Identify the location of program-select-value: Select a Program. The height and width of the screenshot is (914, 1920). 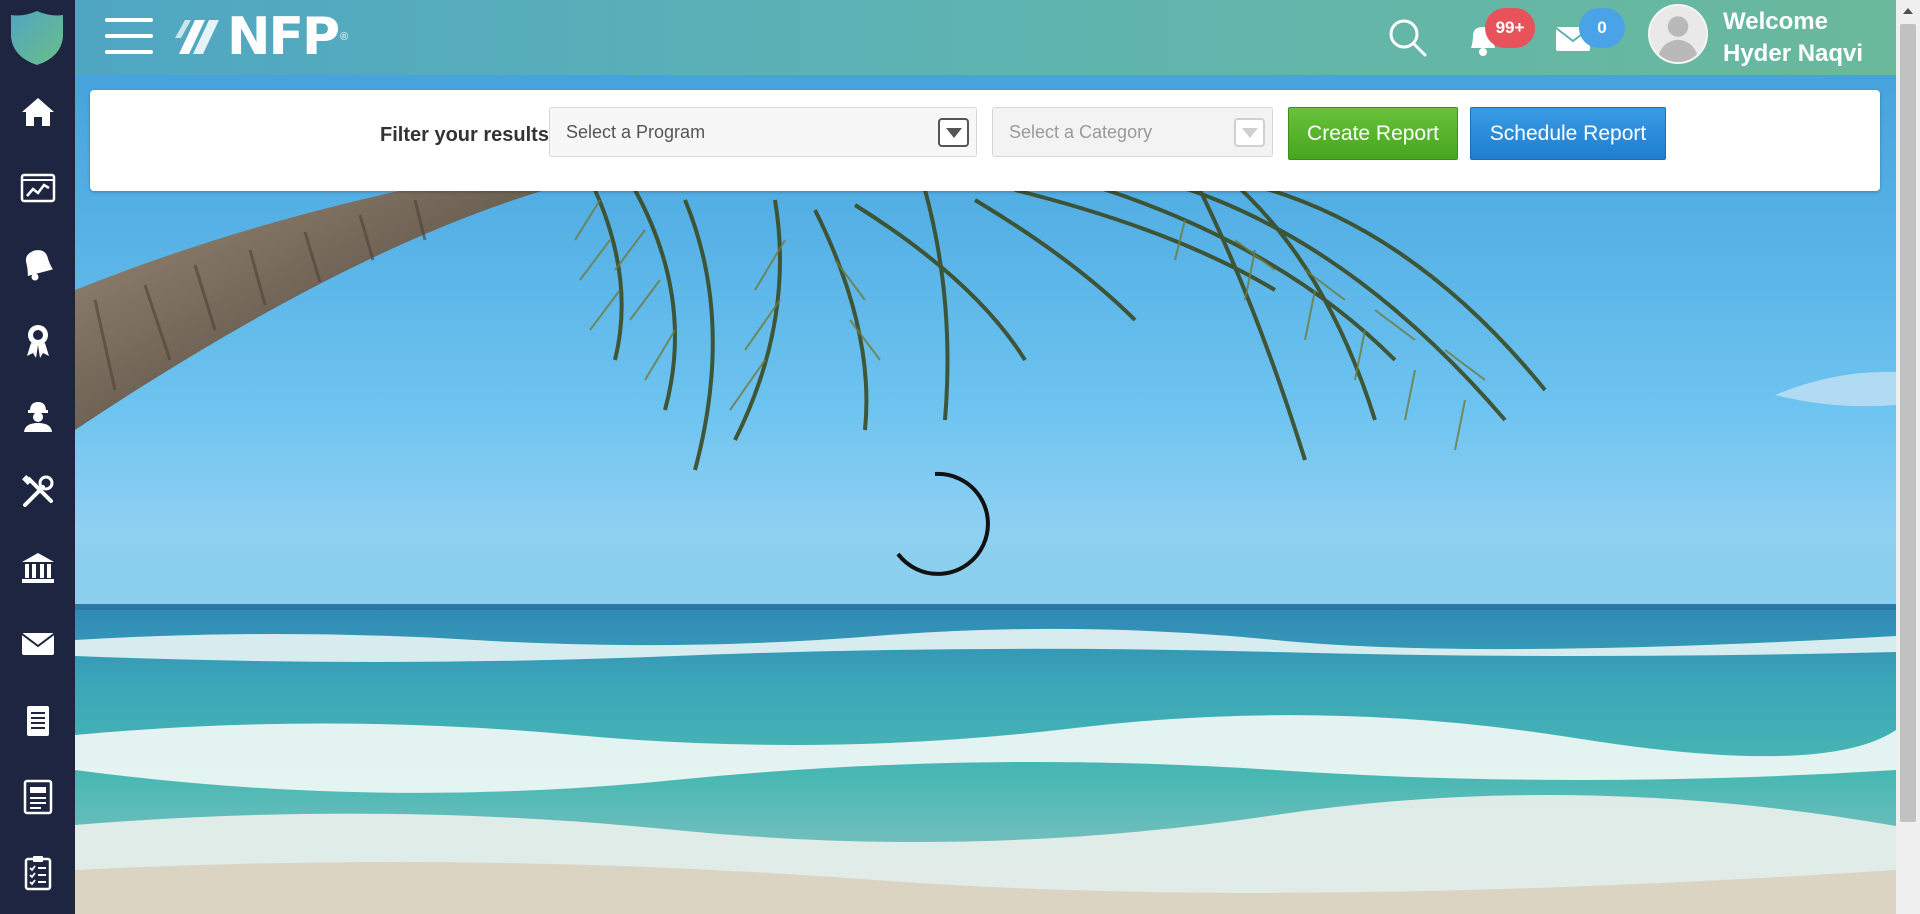
(636, 131).